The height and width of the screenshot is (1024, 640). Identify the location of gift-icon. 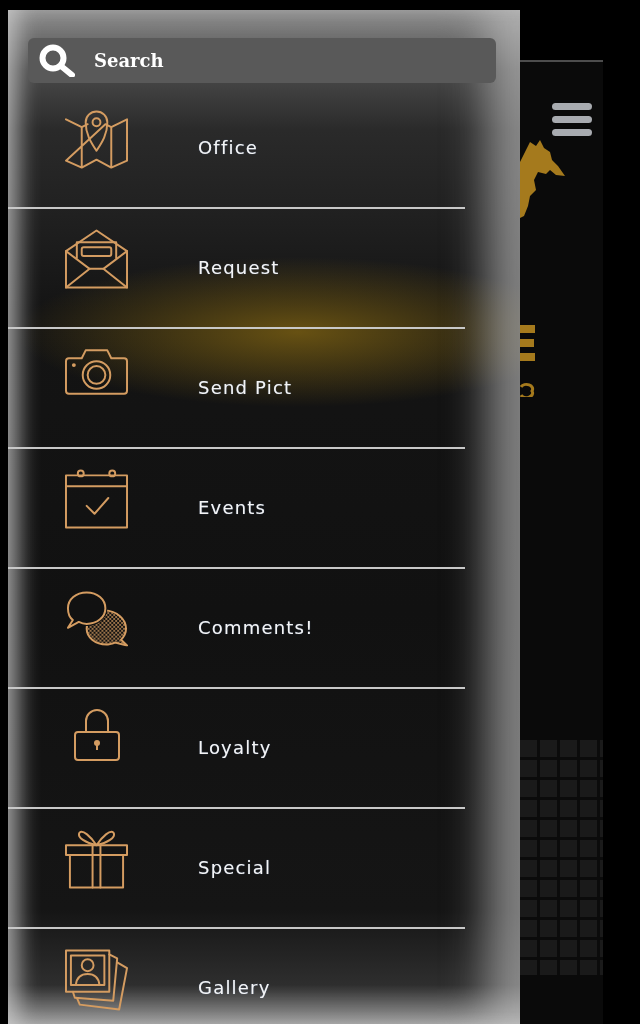
(96, 859).